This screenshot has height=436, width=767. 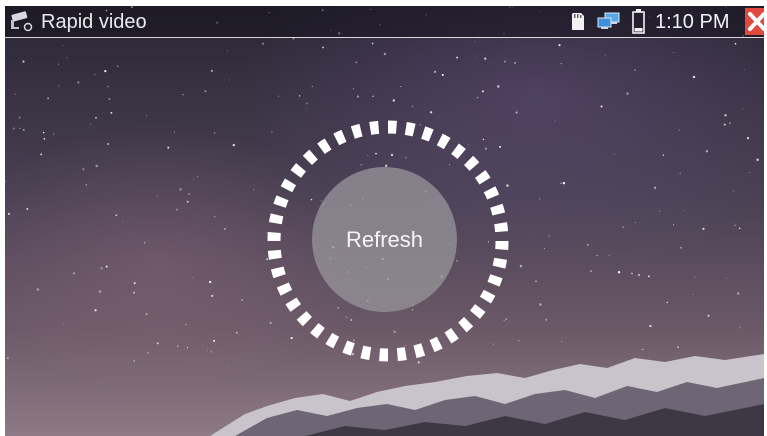 What do you see at coordinates (384, 239) in the screenshot?
I see `refresh-button: Refresh` at bounding box center [384, 239].